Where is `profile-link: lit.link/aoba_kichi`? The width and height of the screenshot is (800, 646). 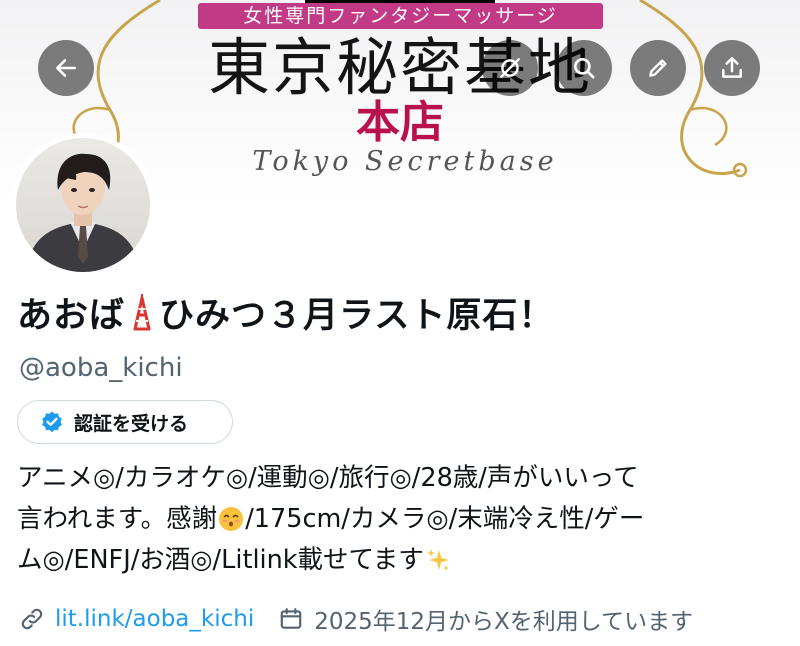 profile-link: lit.link/aoba_kichi is located at coordinates (154, 619).